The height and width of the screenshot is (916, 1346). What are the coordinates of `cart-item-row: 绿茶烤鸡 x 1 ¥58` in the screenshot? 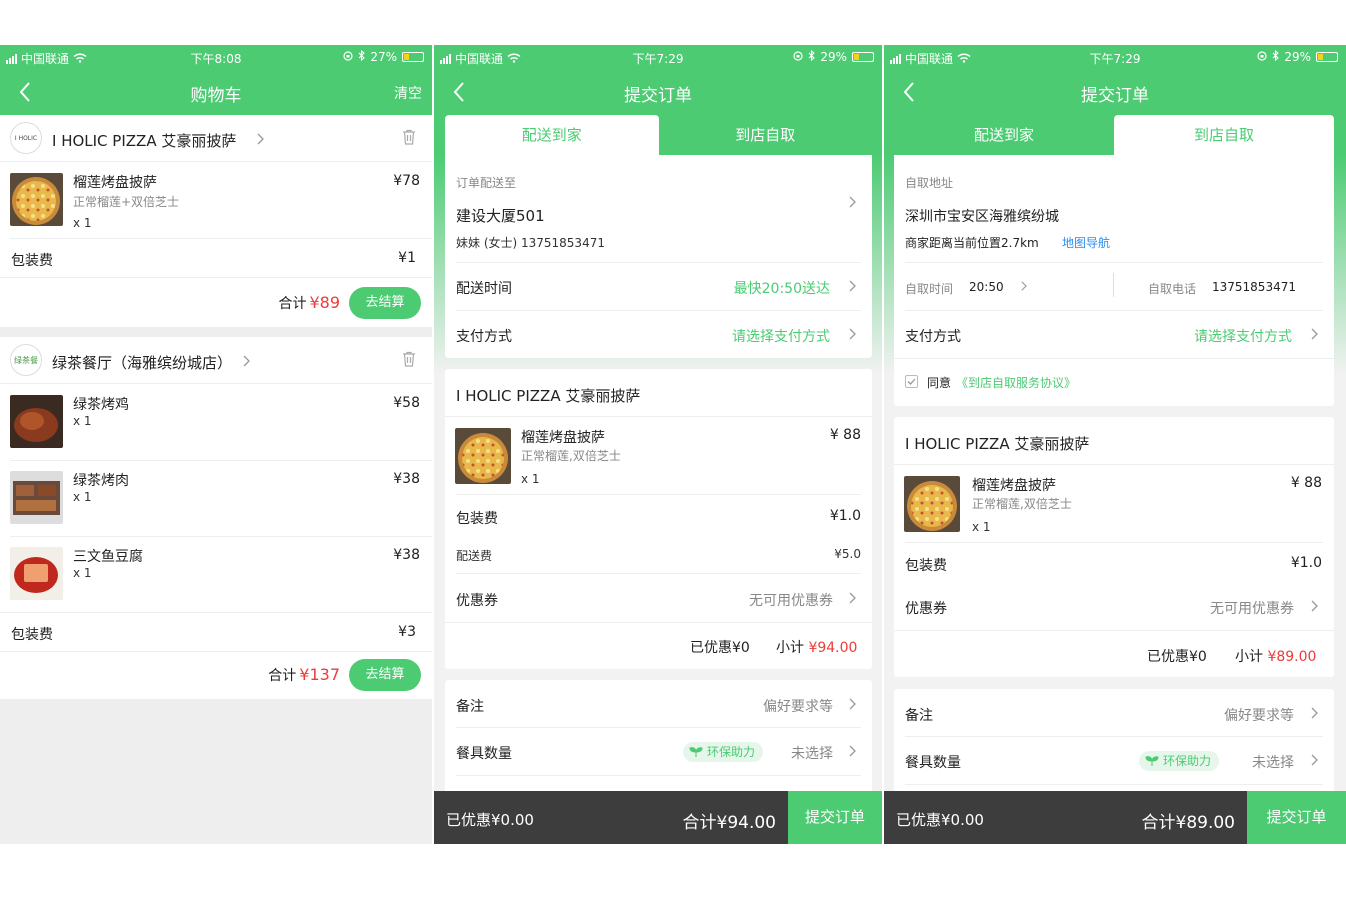 It's located at (216, 423).